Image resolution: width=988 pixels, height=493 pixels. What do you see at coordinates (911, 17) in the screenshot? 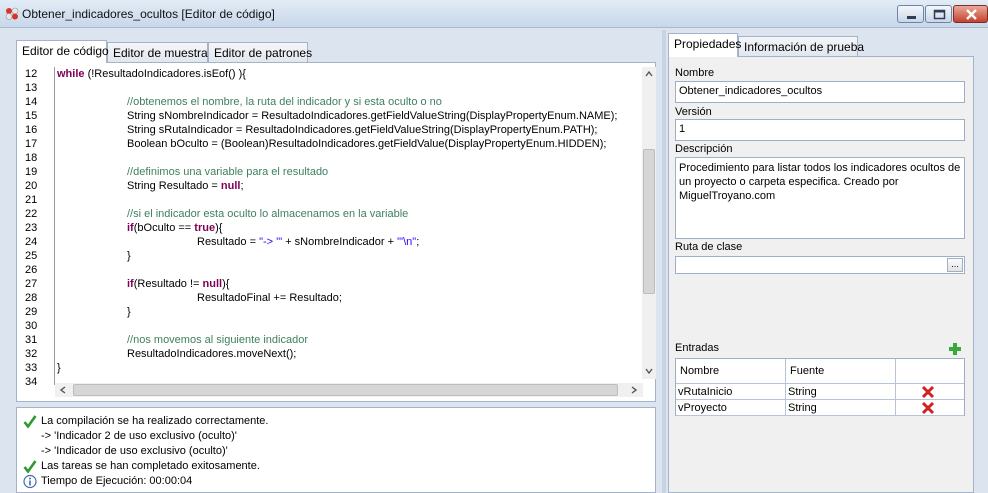
I see `minimize-icon` at bounding box center [911, 17].